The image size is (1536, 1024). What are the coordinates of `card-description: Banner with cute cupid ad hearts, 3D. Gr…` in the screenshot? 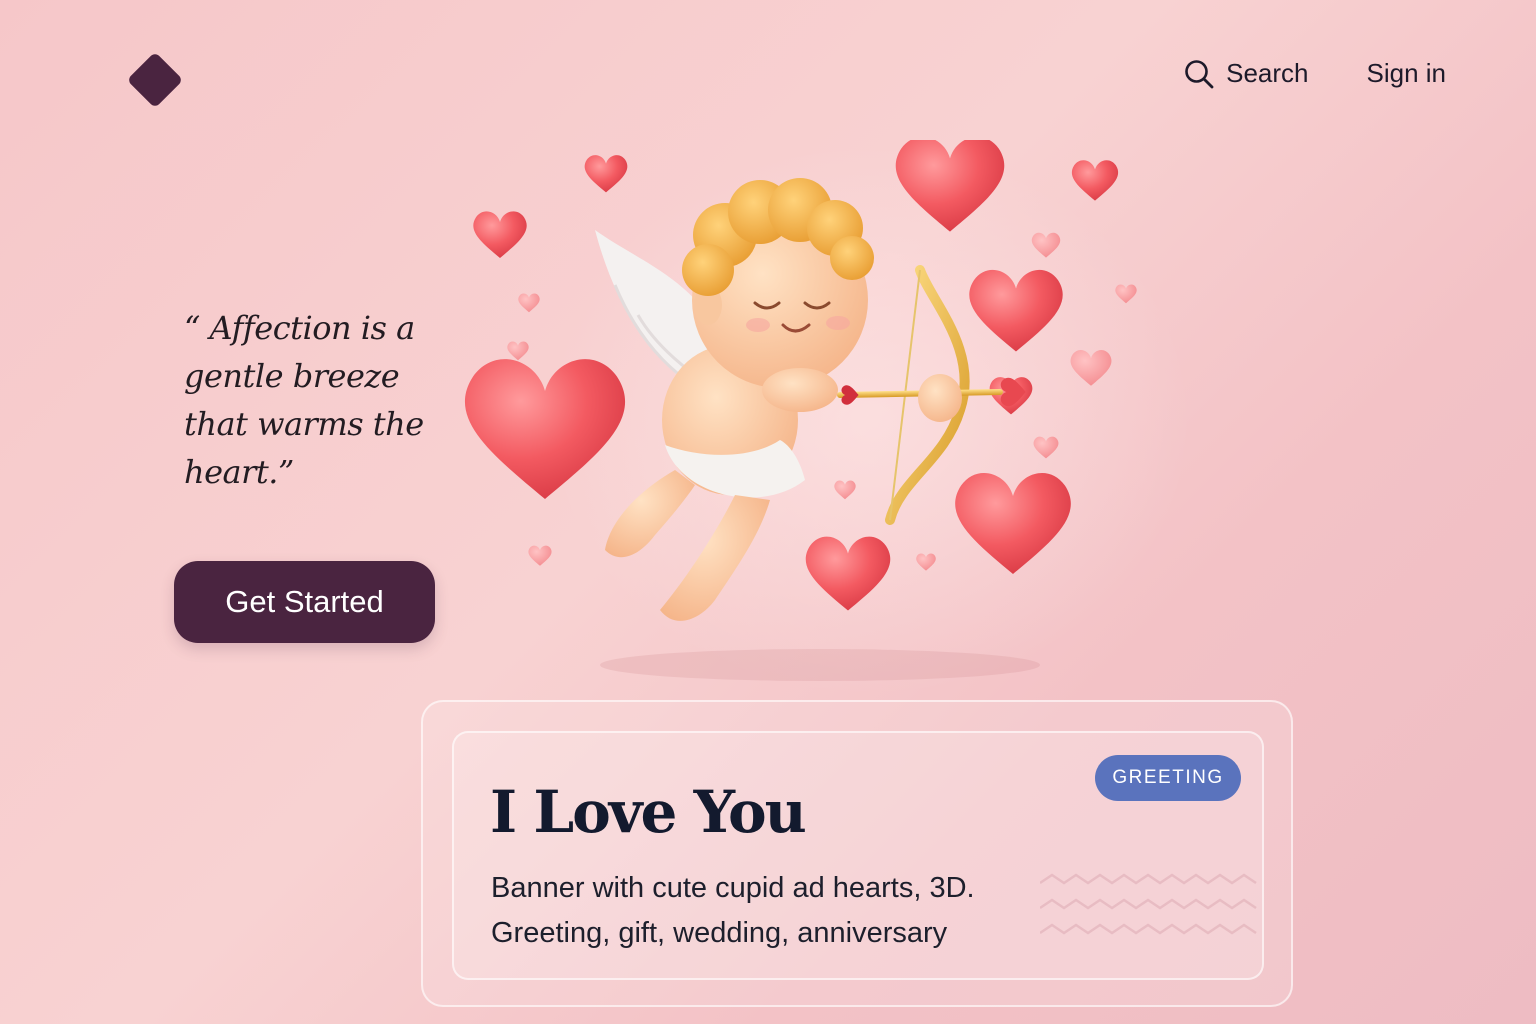 It's located at (771, 911).